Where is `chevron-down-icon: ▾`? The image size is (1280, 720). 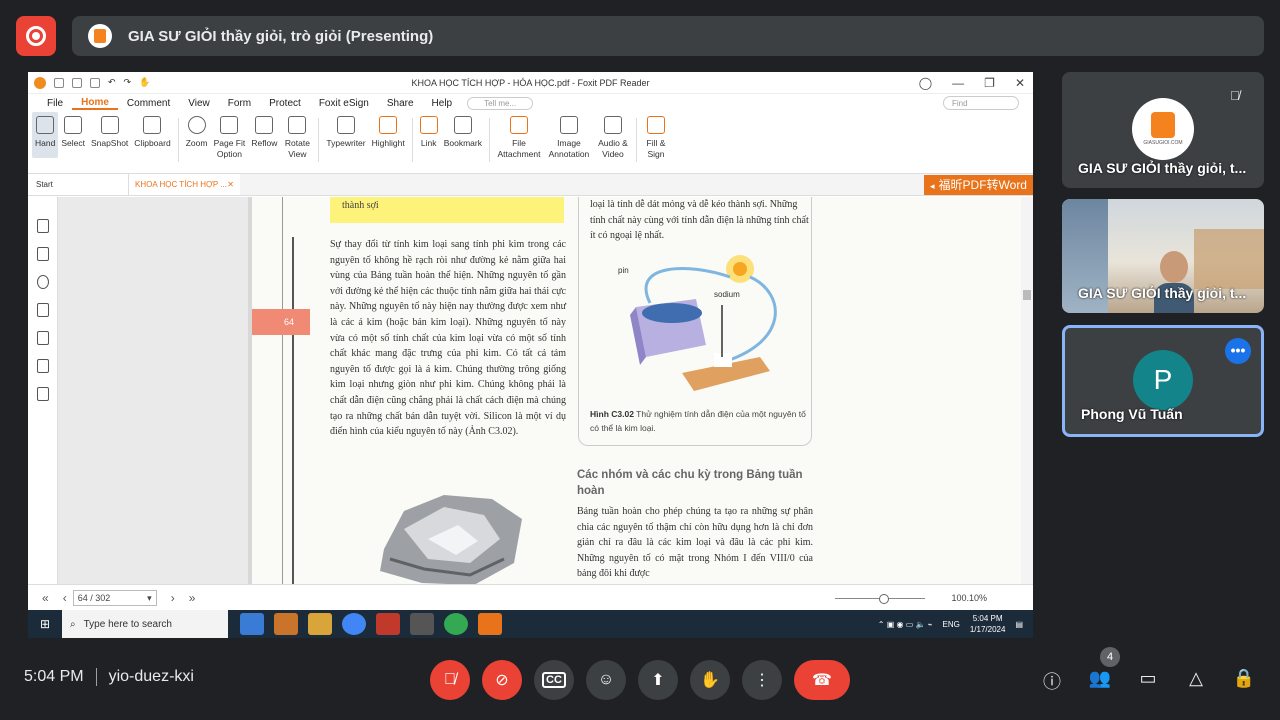 chevron-down-icon: ▾ is located at coordinates (149, 597).